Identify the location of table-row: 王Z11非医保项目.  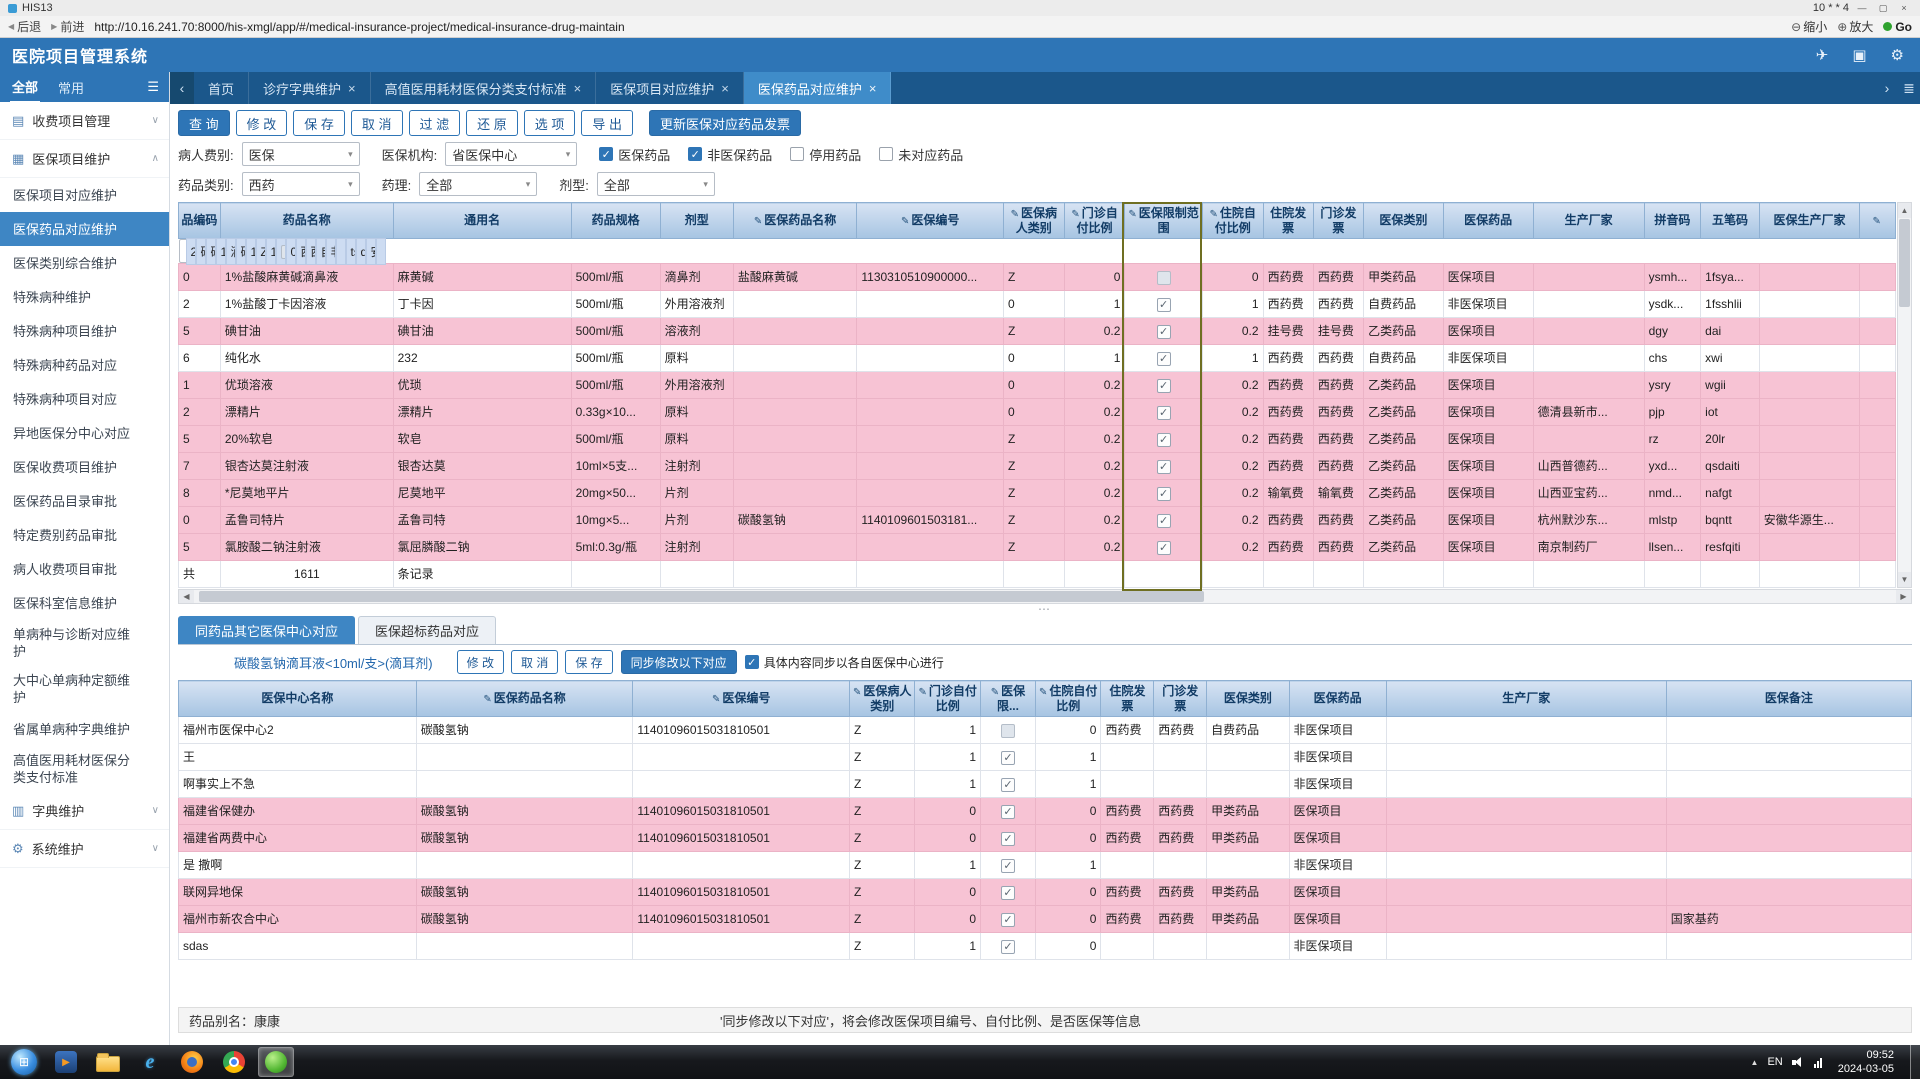
(1045, 757).